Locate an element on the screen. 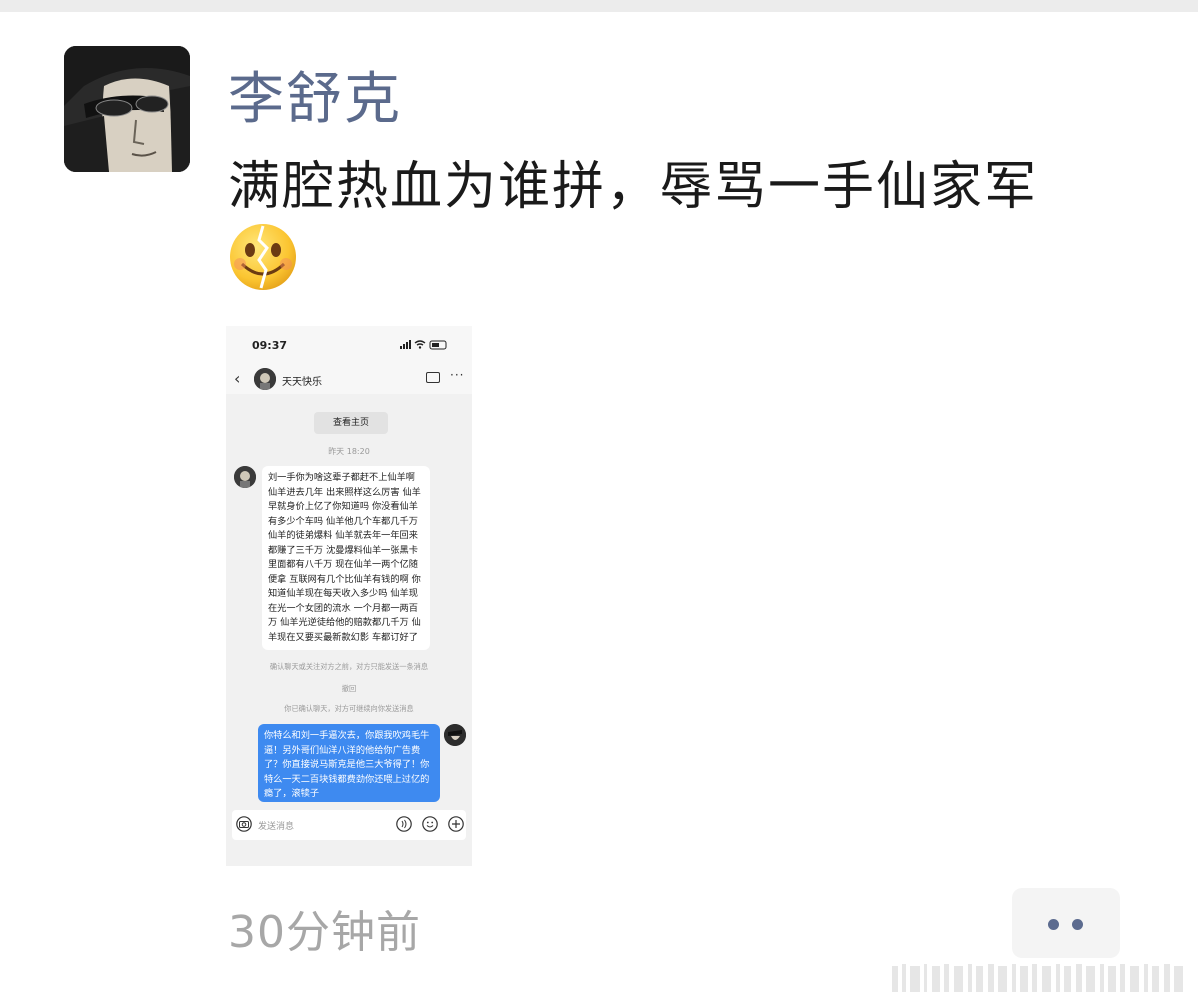 The height and width of the screenshot is (1004, 1198). system-note: 你已确认聊天，对方可继续向你发送消息 is located at coordinates (349, 708).